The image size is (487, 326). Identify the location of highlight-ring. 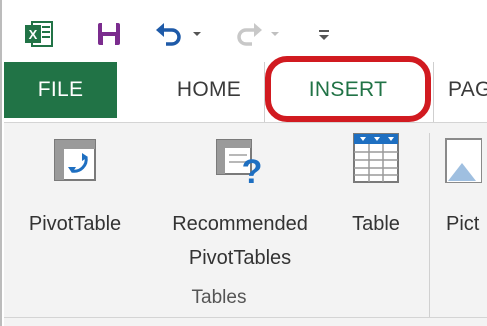
(348, 89).